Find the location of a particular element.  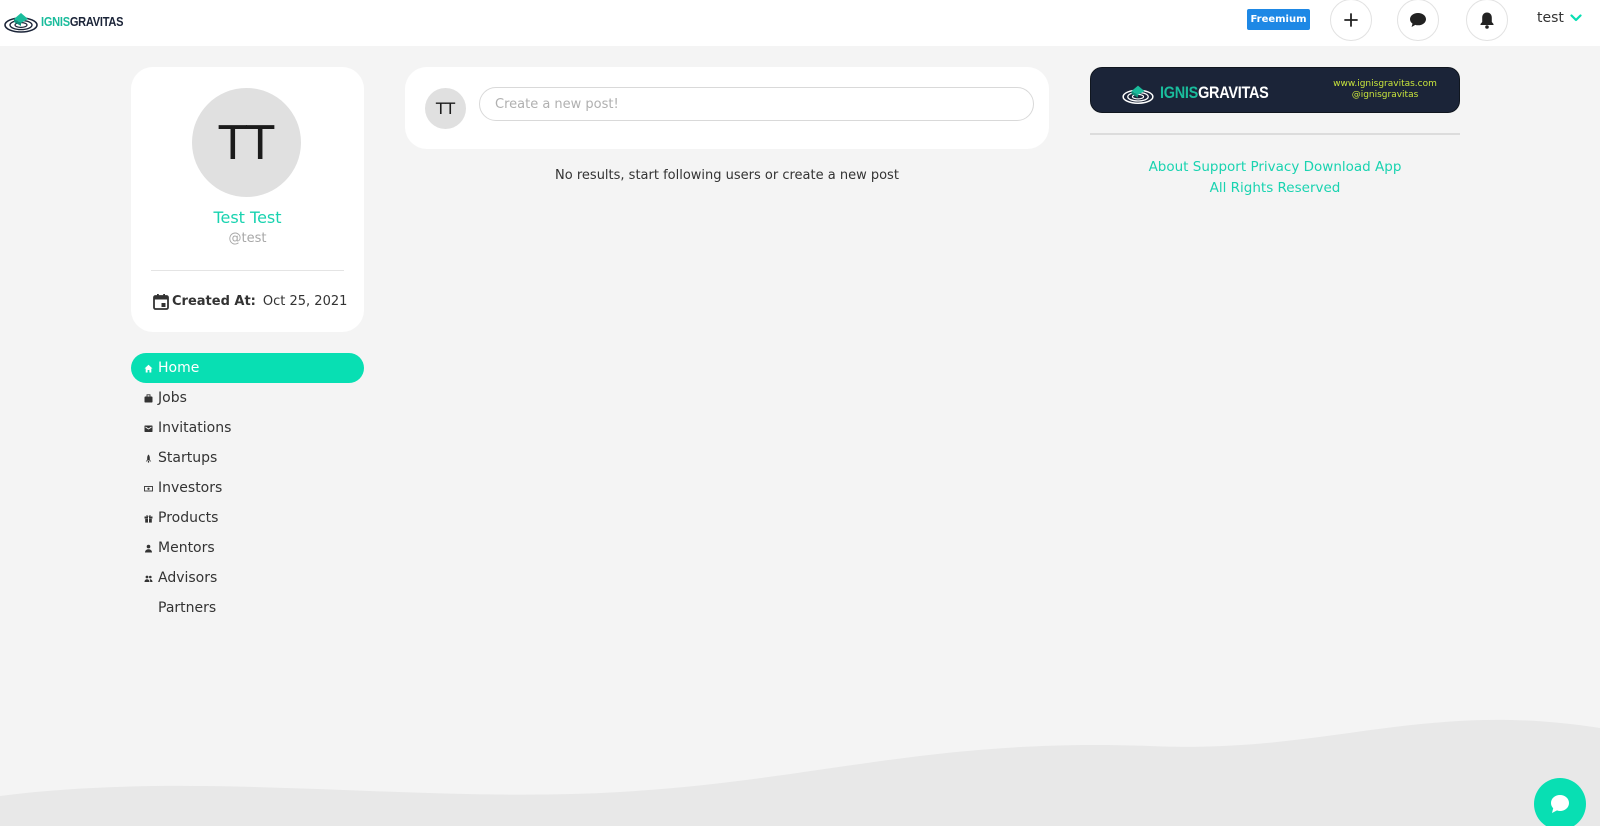

copyright-text: All Rights Reserved is located at coordinates (1275, 188).